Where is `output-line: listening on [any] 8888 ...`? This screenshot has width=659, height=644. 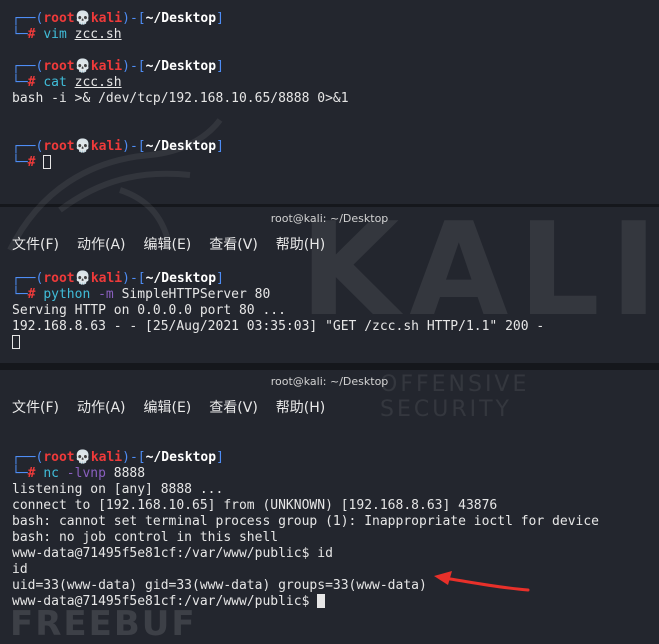 output-line: listening on [any] 8888 ... is located at coordinates (118, 489).